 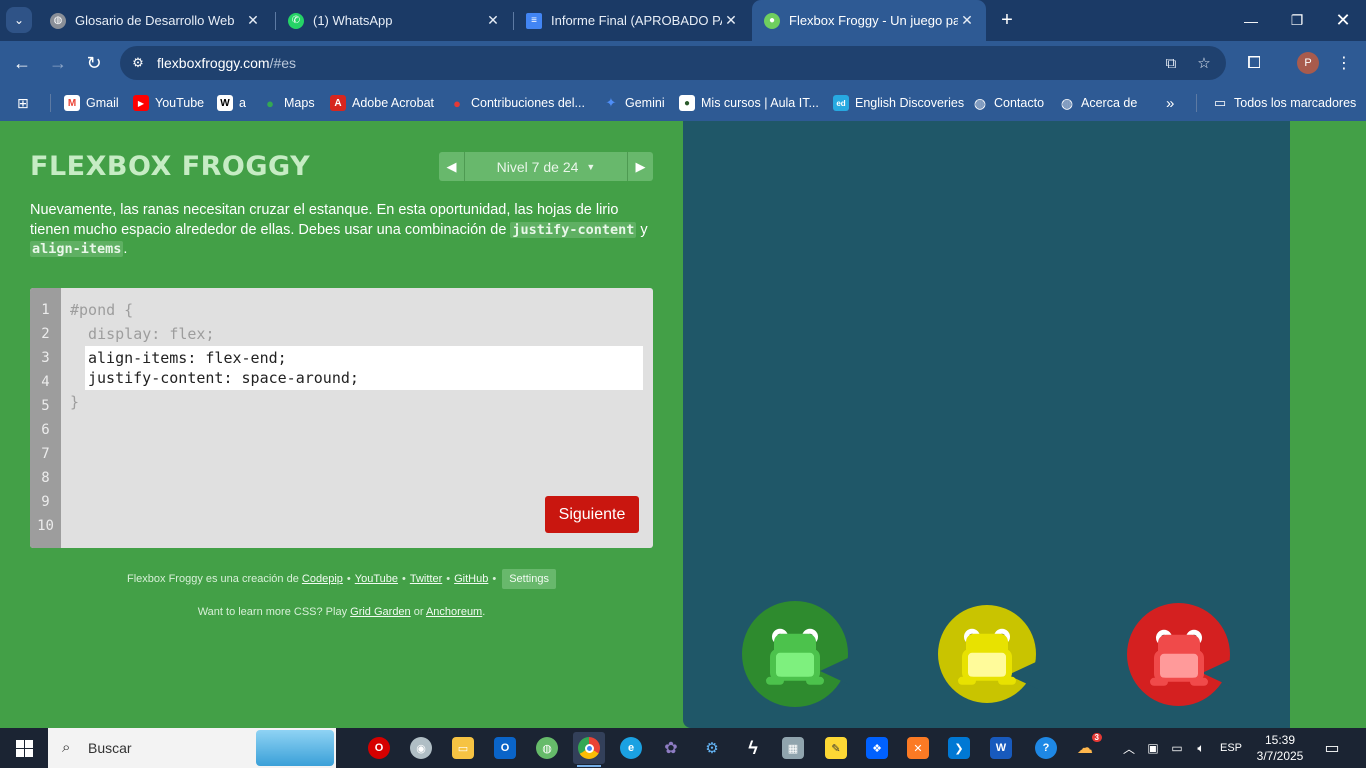 What do you see at coordinates (1254, 63) in the screenshot?
I see `extensions-icon: ⧠` at bounding box center [1254, 63].